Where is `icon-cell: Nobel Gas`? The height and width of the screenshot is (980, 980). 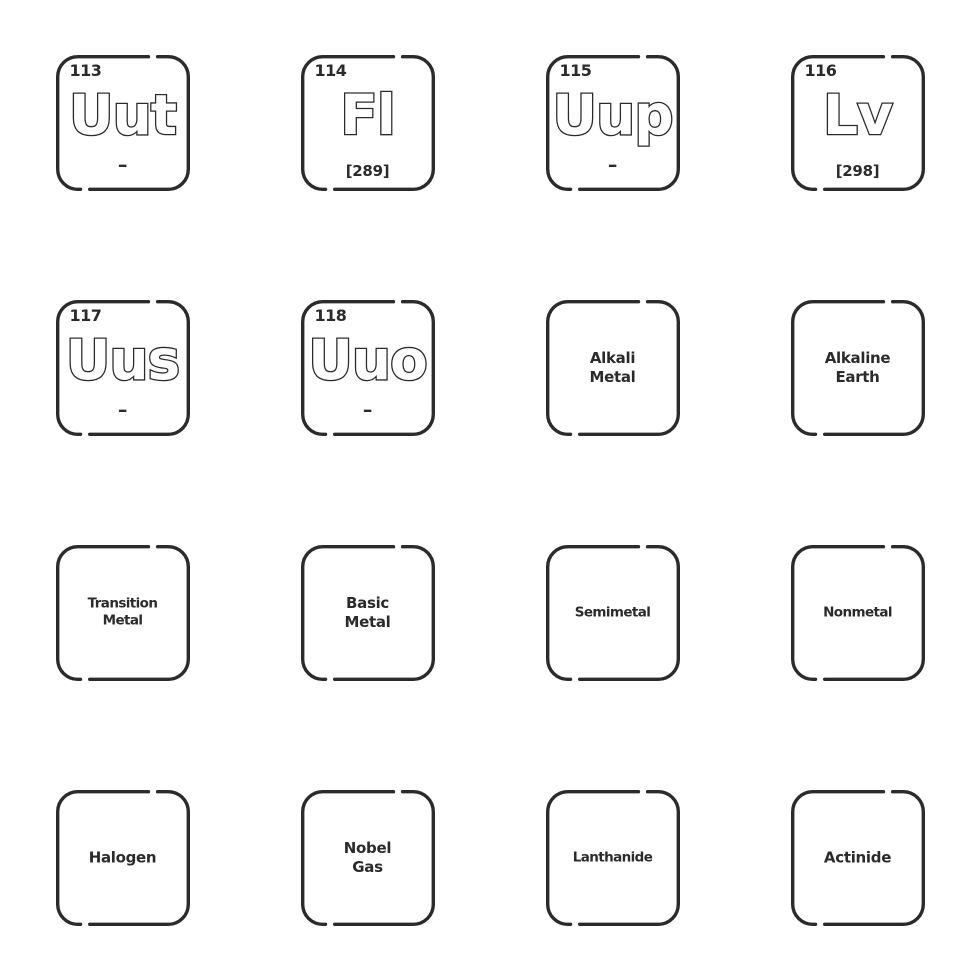
icon-cell: Nobel Gas is located at coordinates (367, 857).